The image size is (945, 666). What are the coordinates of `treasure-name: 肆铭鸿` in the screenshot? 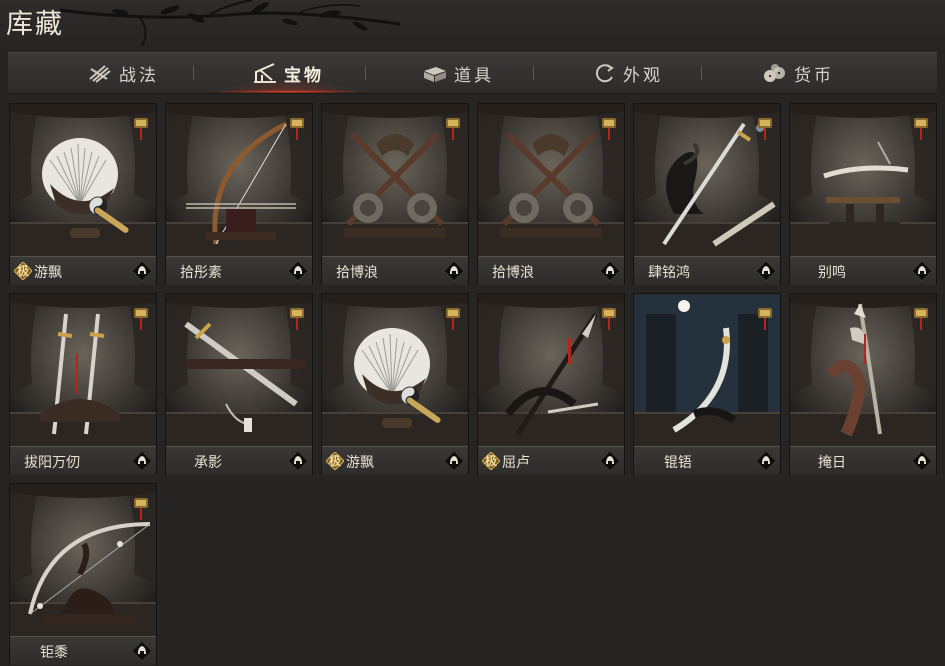 It's located at (669, 273).